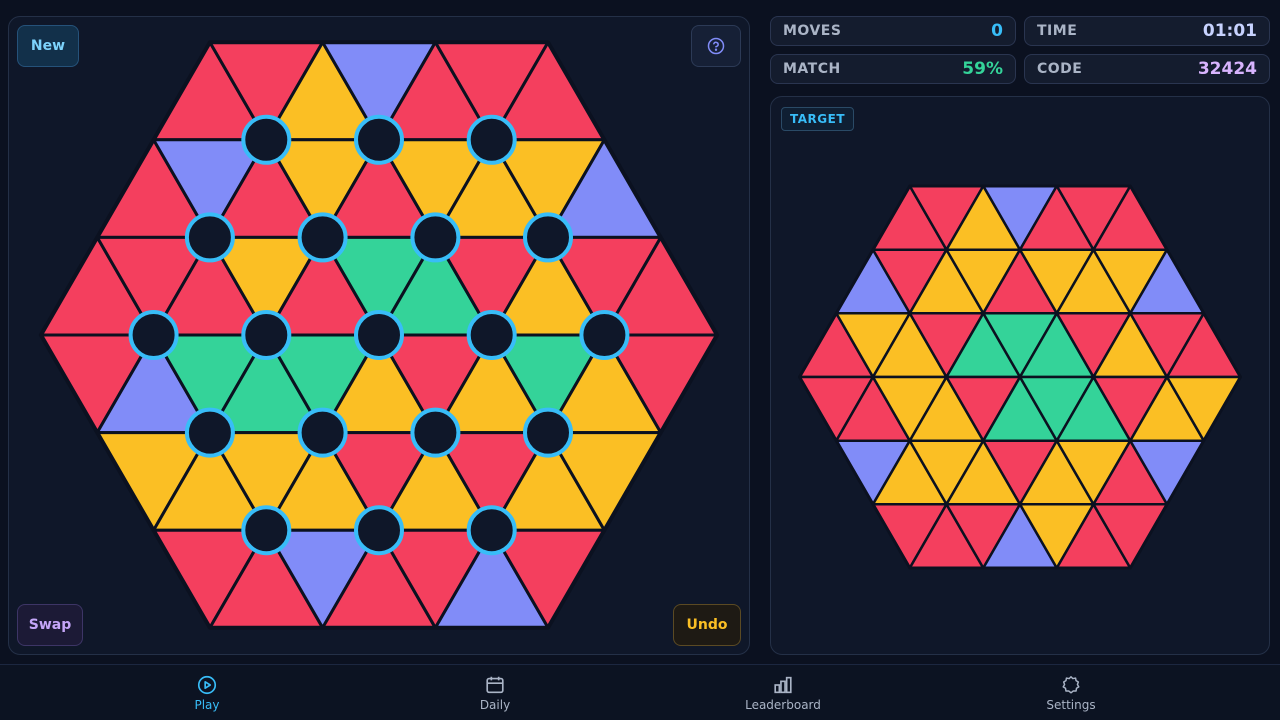  I want to click on bar-chart-icon, so click(783, 685).